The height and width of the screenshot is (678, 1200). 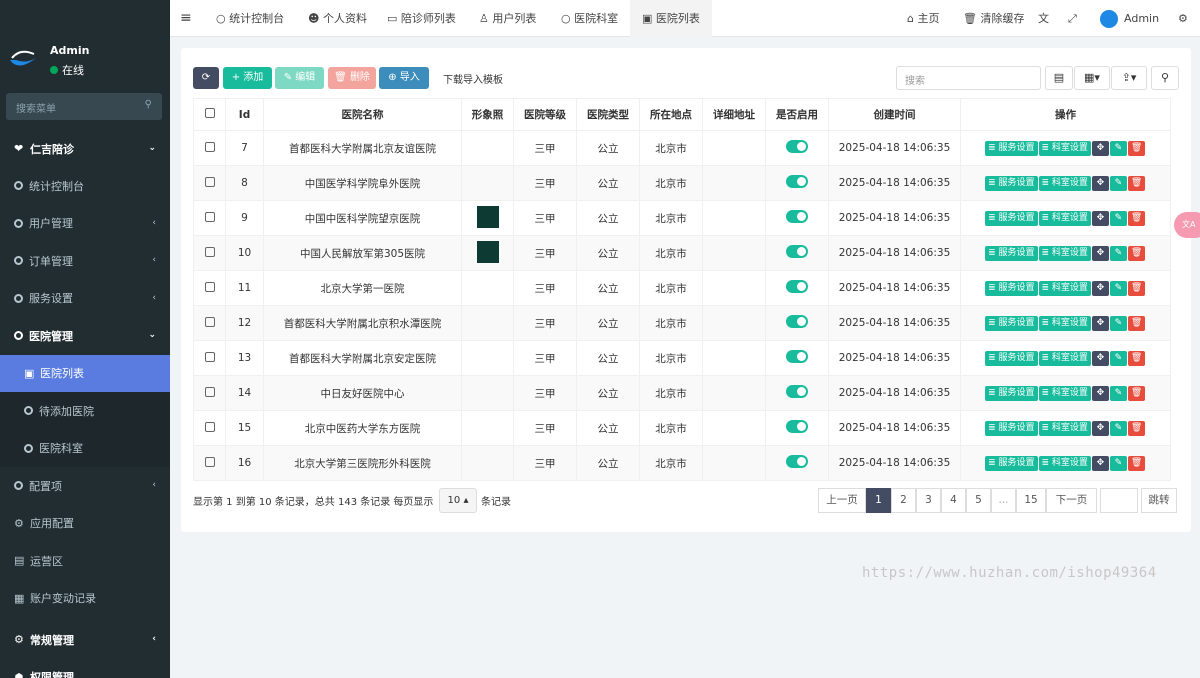 I want to click on menu-service-settings: 服务设置 ‹, so click(x=85, y=299).